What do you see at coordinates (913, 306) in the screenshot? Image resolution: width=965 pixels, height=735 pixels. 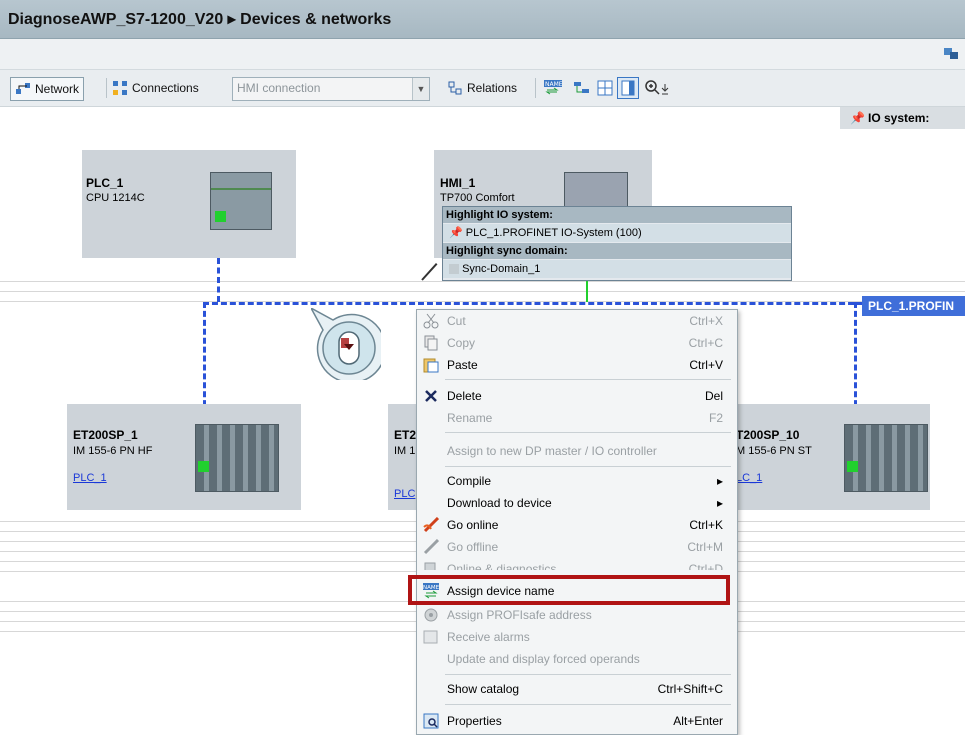 I see `profinet-system-label: PLC_1.PROFIN` at bounding box center [913, 306].